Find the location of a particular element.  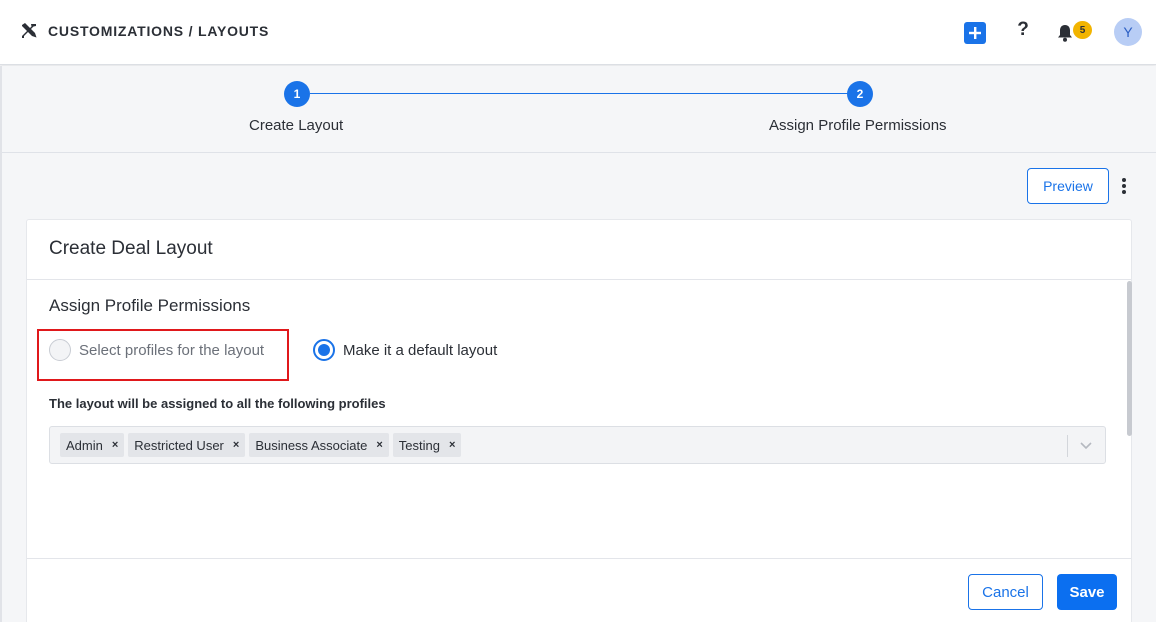

profile-chip-label: Restricted User is located at coordinates (179, 445).